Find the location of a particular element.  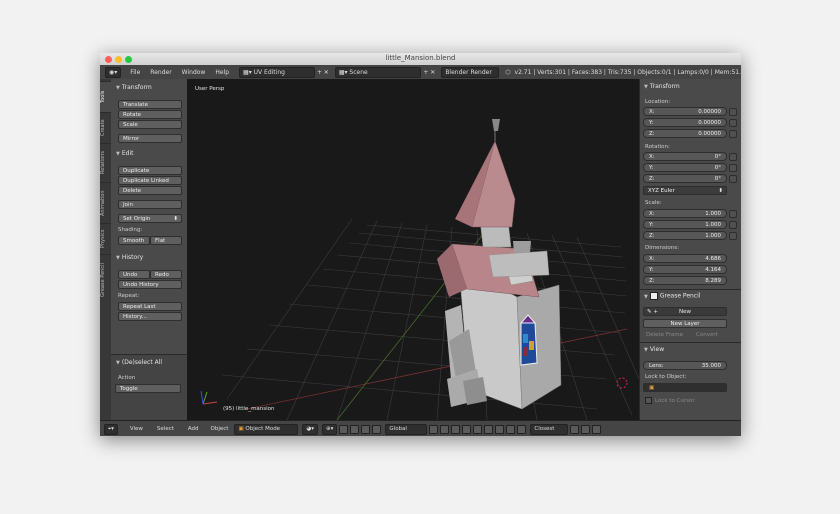

props-transform-header: ▼ Transform is located at coordinates (679, 86).